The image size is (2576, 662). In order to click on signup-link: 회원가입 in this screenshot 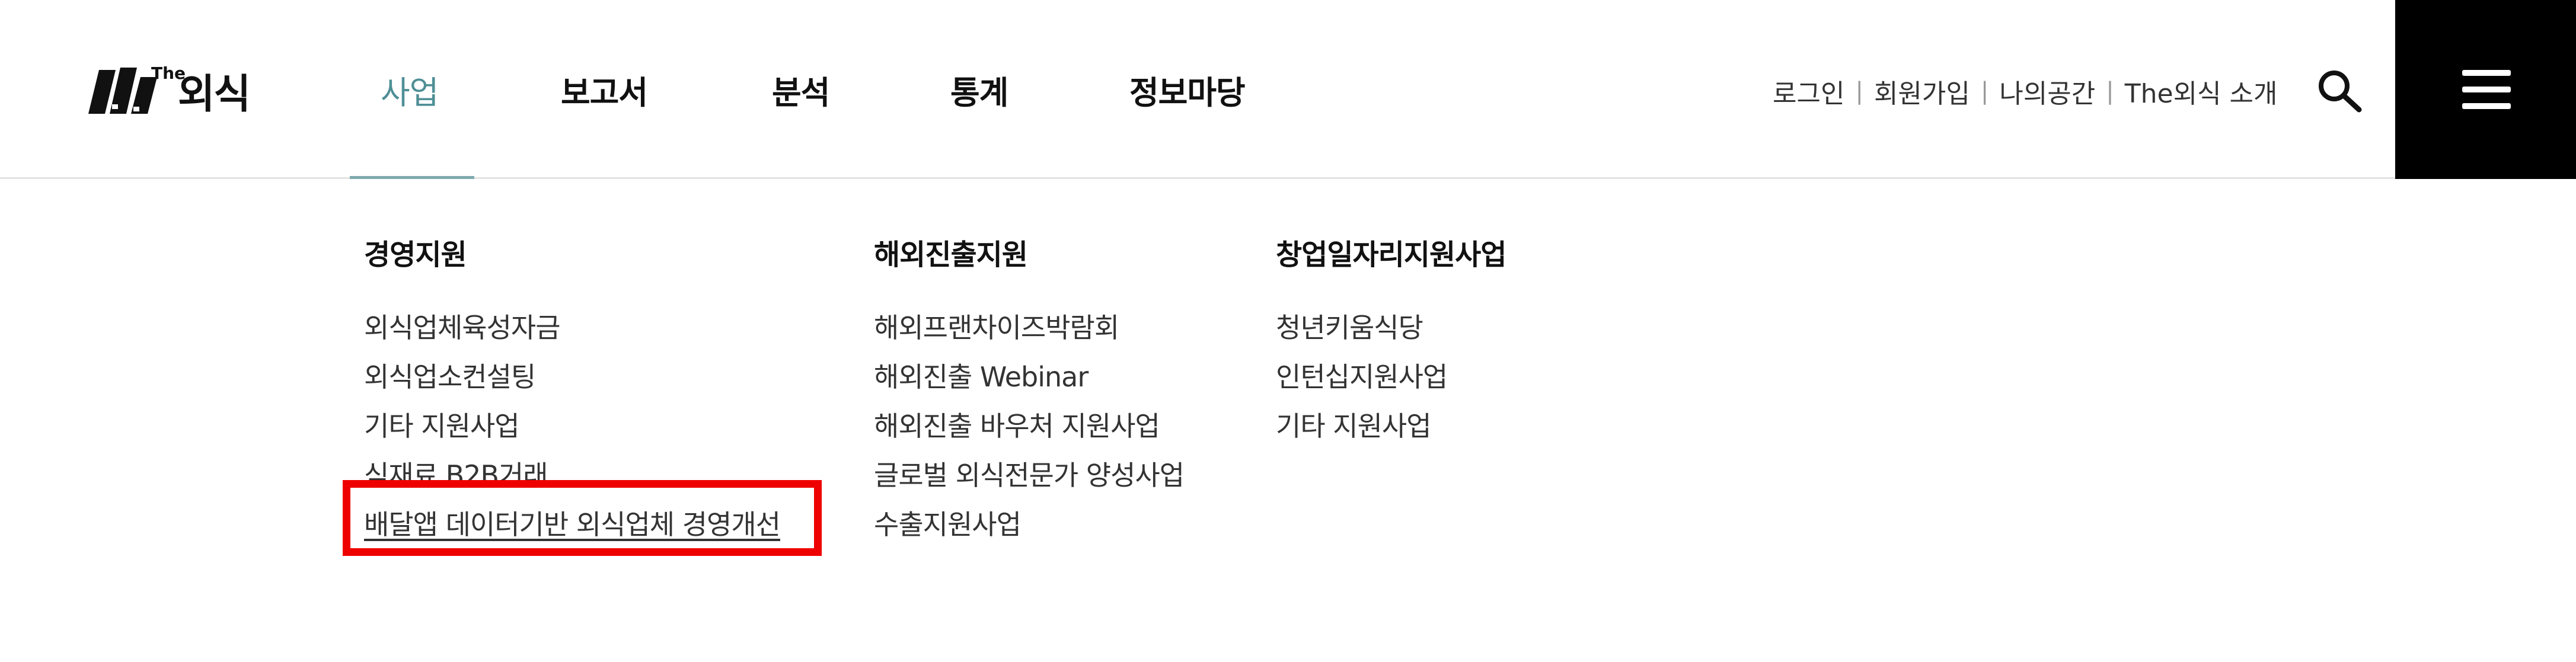, I will do `click(1922, 91)`.